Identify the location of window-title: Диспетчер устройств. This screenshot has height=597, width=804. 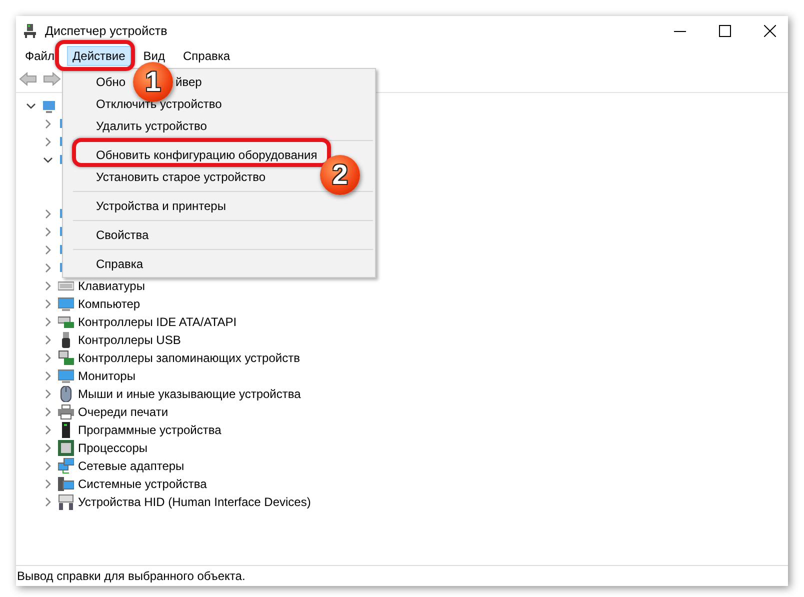
(106, 31).